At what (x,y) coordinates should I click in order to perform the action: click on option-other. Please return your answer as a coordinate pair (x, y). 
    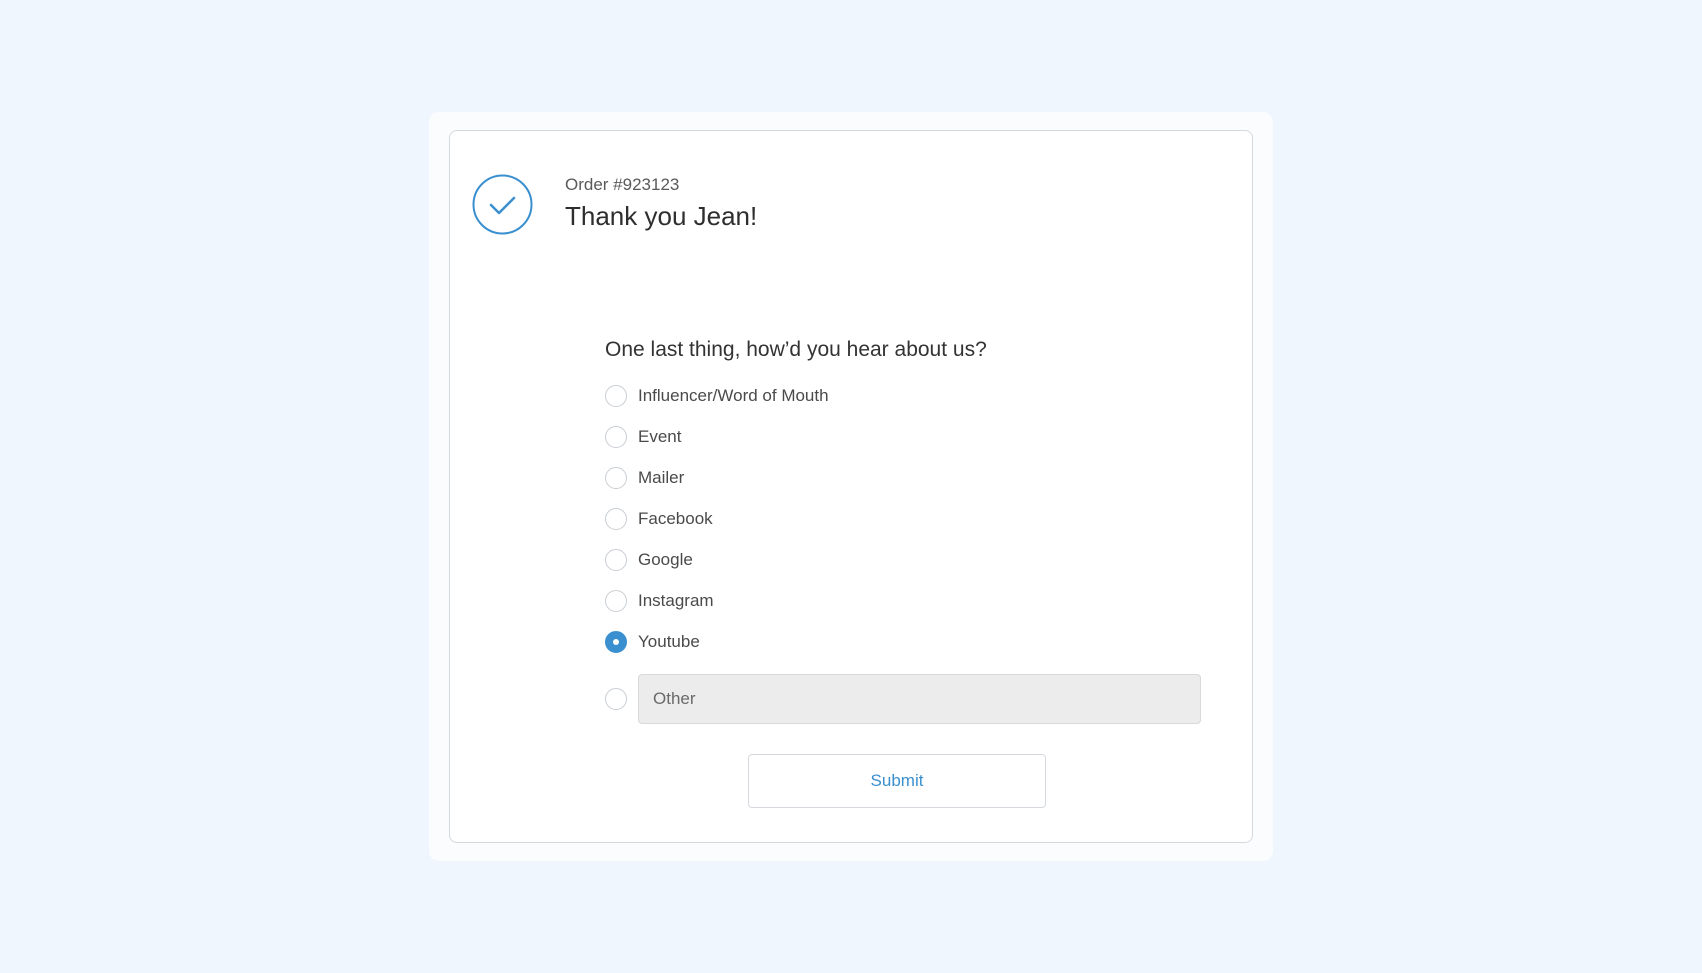
    Looking at the image, I should click on (915, 699).